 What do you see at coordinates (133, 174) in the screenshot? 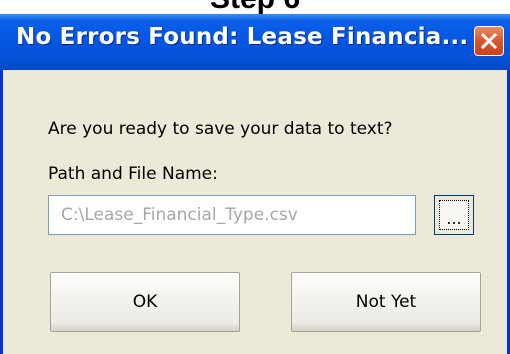
I see `path-label: Path and File Name:` at bounding box center [133, 174].